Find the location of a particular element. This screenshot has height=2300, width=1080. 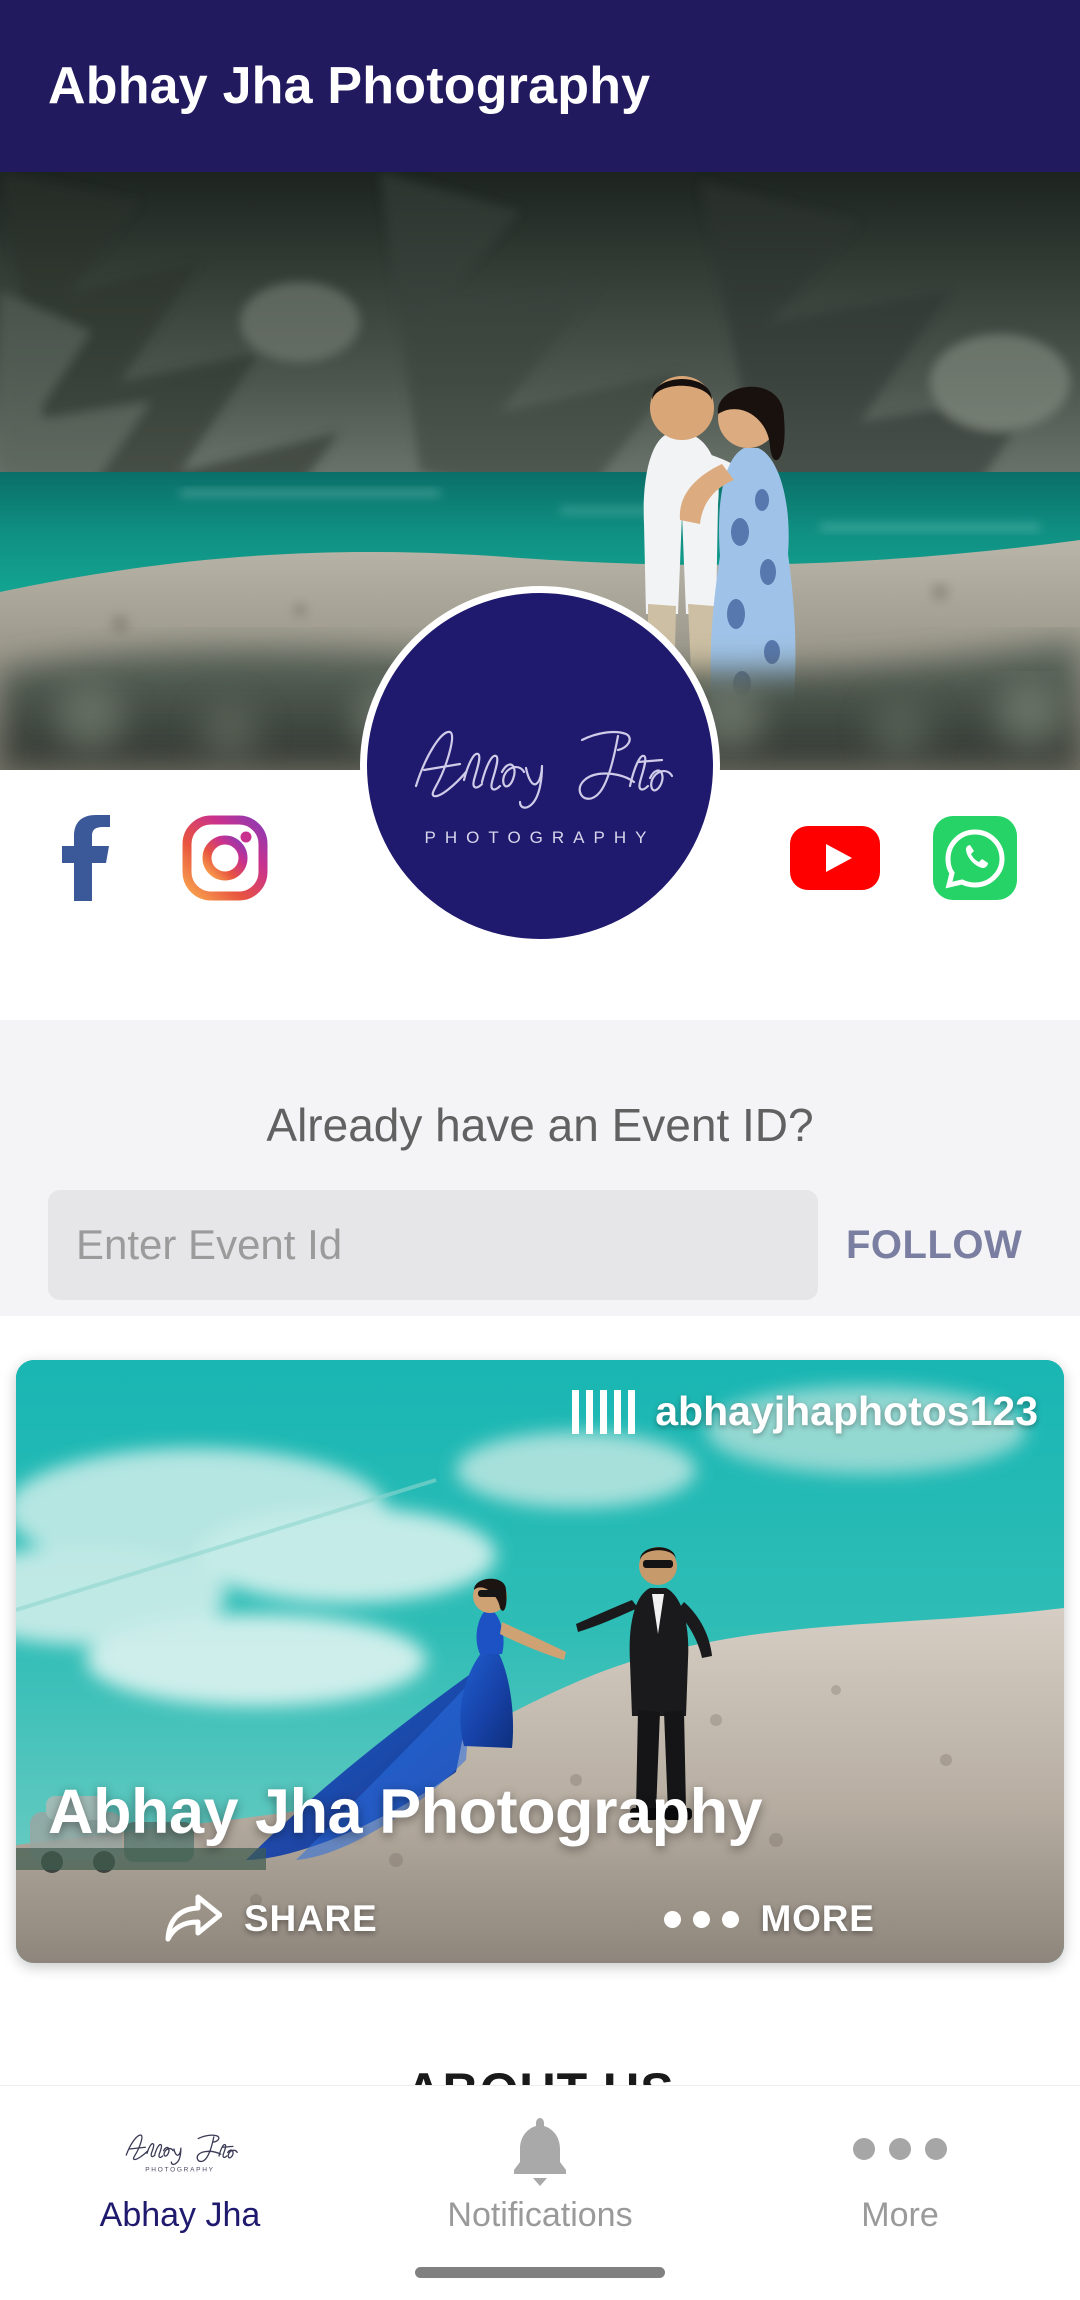

bell-glyph is located at coordinates (540, 2152).